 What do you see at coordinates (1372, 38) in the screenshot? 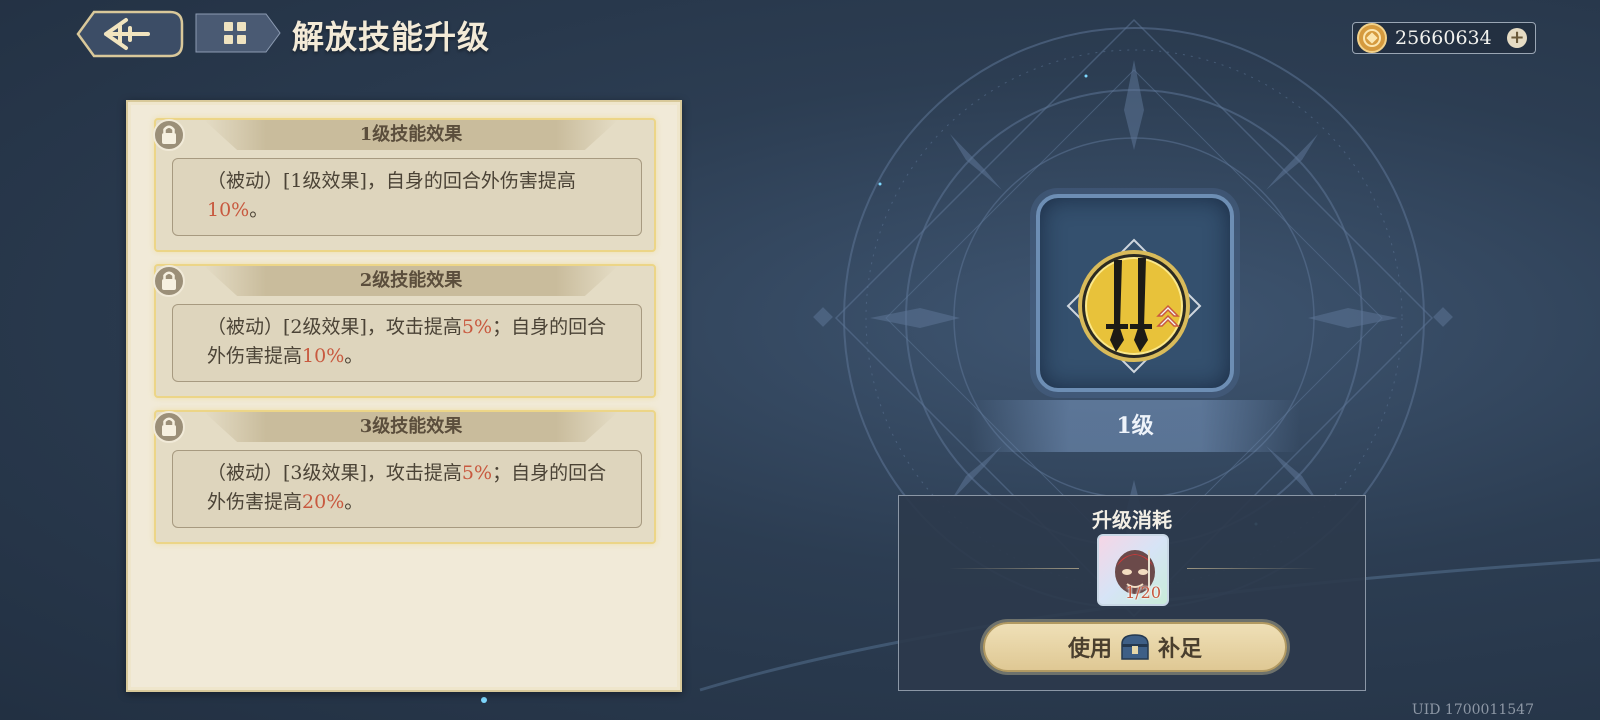
I see `coin-icon` at bounding box center [1372, 38].